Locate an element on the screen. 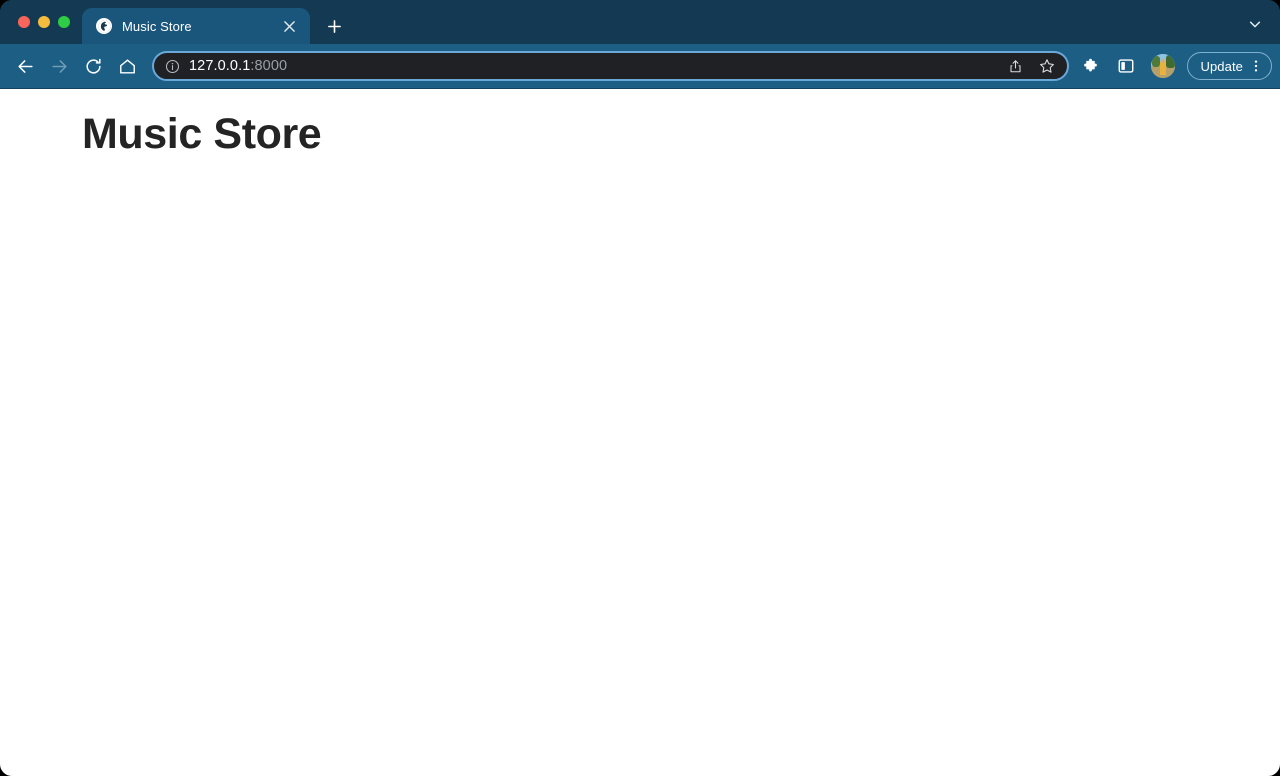  browser-toolbar: 127.0.0.1:8000 Update is located at coordinates (640, 66).